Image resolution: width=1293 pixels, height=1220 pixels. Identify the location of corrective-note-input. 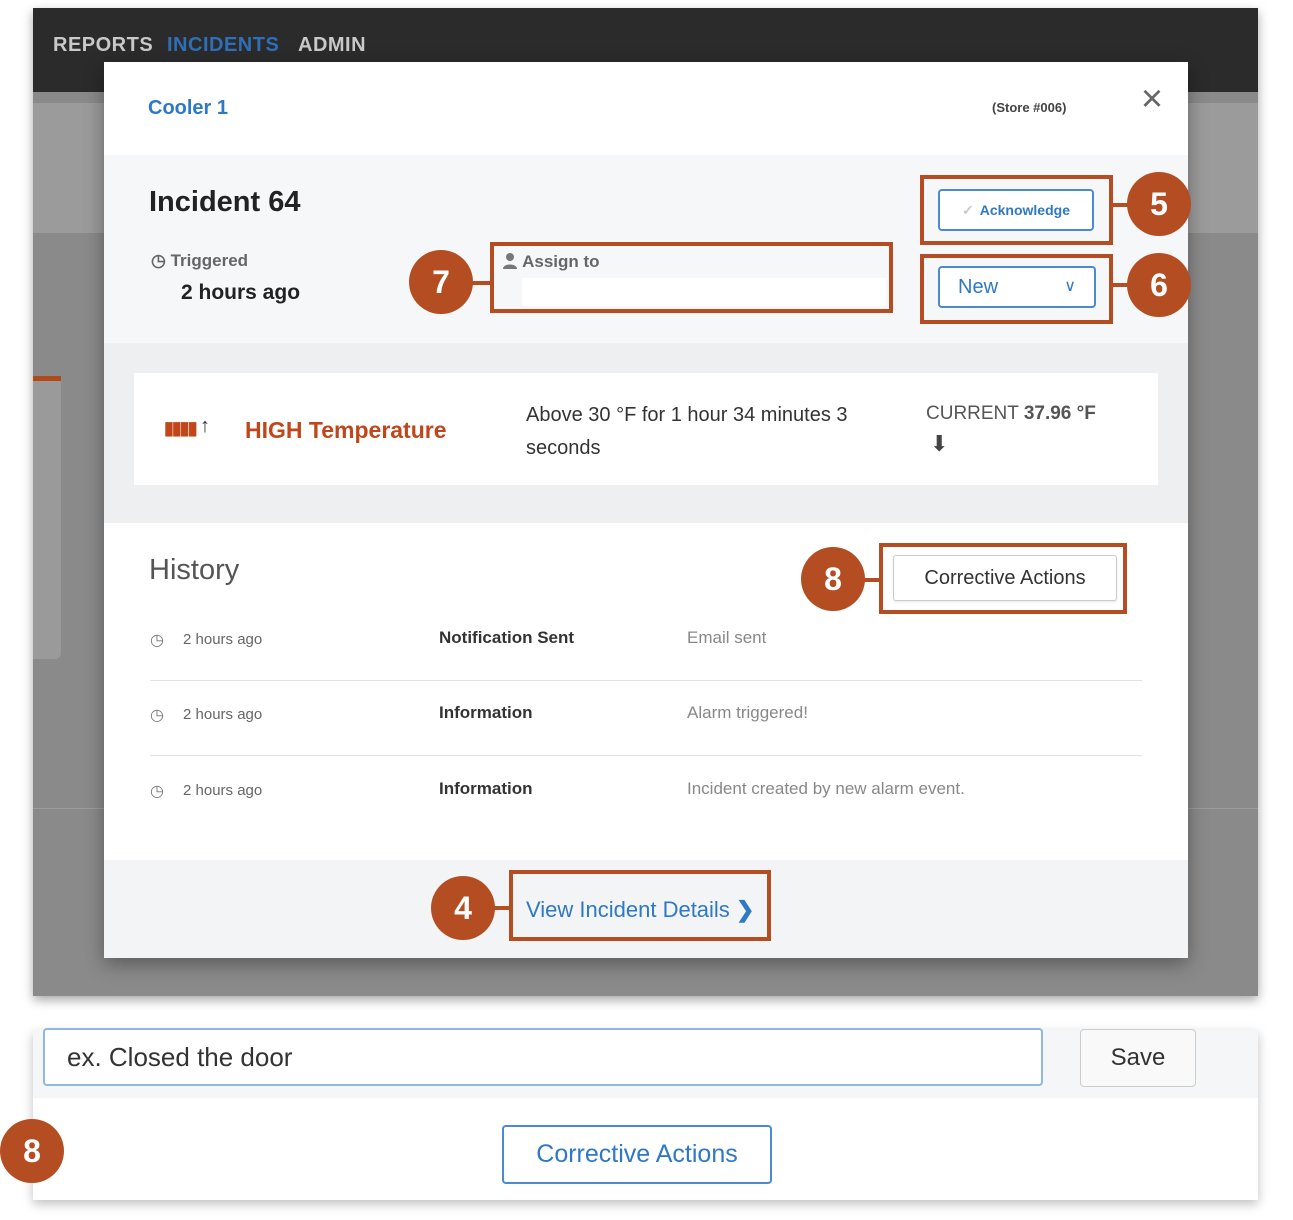
(543, 1057).